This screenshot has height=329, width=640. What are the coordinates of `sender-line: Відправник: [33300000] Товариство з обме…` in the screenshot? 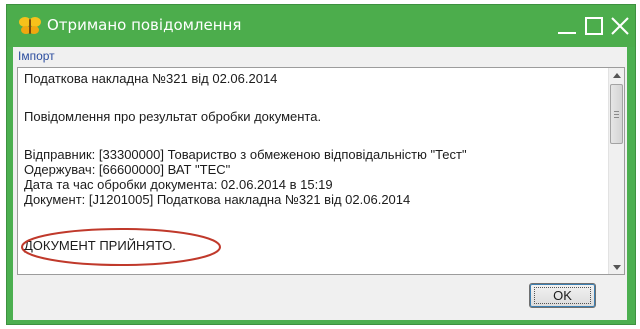 It's located at (245, 154).